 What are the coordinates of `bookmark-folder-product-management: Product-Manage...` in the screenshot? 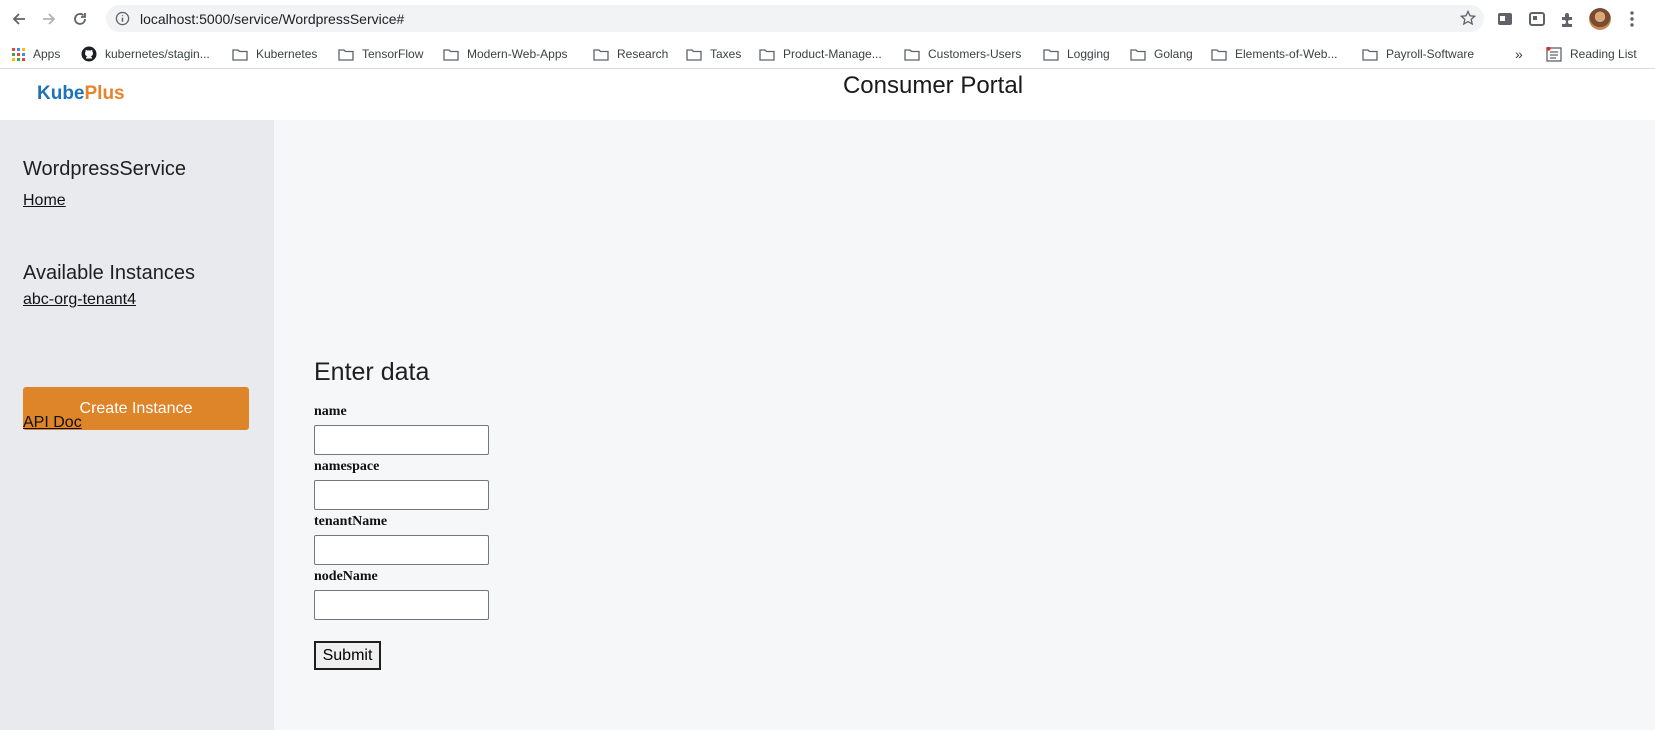 It's located at (820, 54).